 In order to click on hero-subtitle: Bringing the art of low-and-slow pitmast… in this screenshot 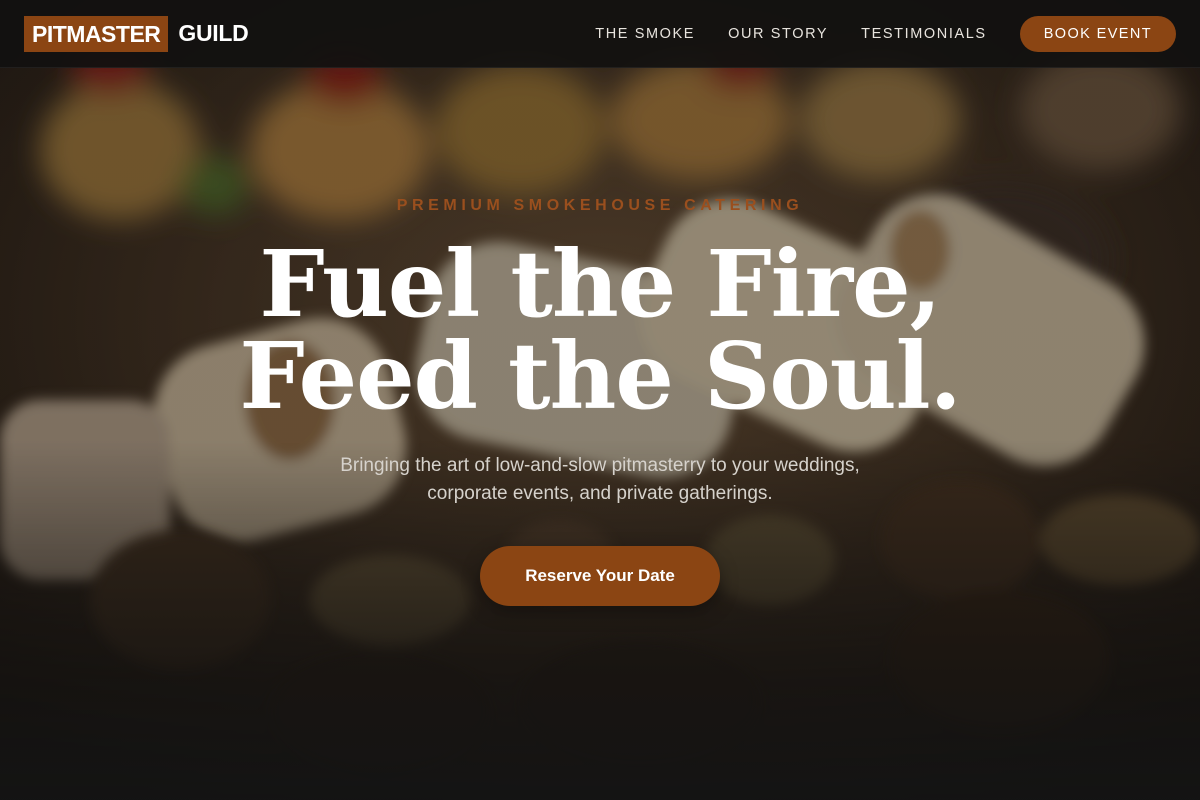, I will do `click(600, 480)`.